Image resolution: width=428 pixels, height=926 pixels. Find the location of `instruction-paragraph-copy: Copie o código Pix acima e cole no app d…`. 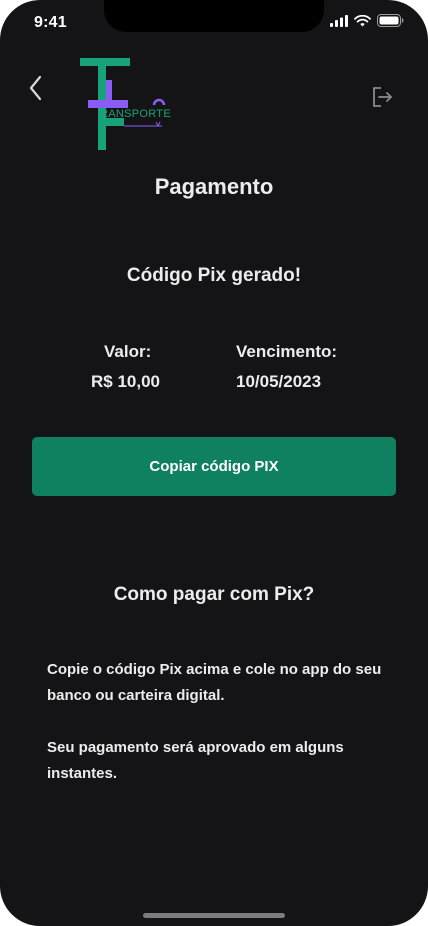

instruction-paragraph-copy: Copie o código Pix acima e cole no app d… is located at coordinates (214, 682).